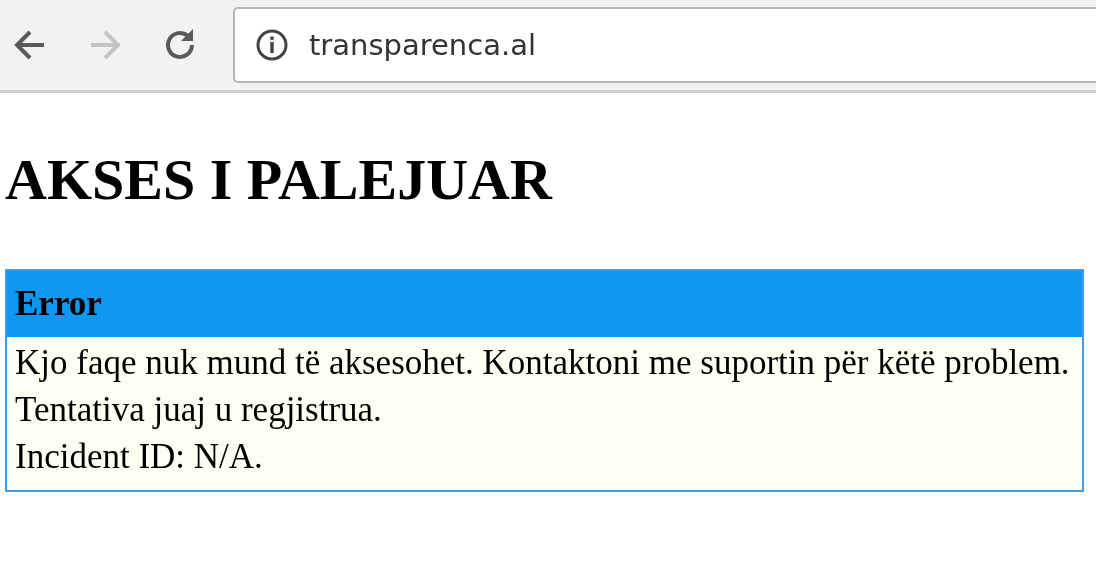  I want to click on error-message: Tentativa juaj u regjistrua., so click(199, 410).